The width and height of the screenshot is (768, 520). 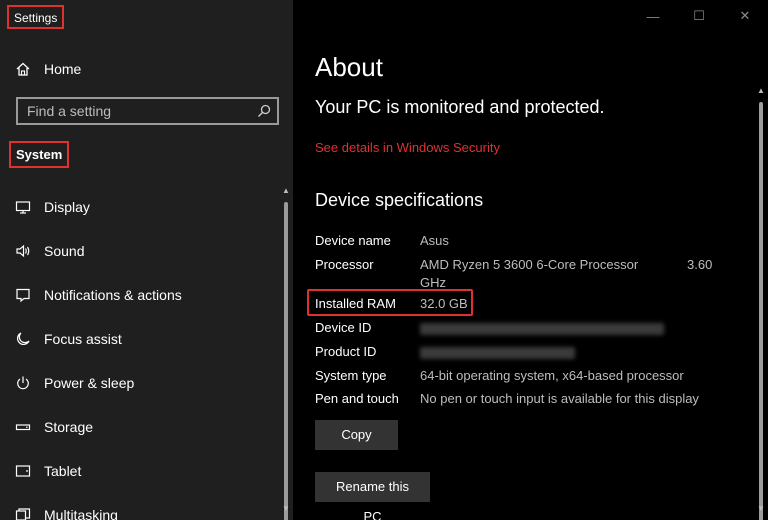 I want to click on copy-button: Copy, so click(x=356, y=435).